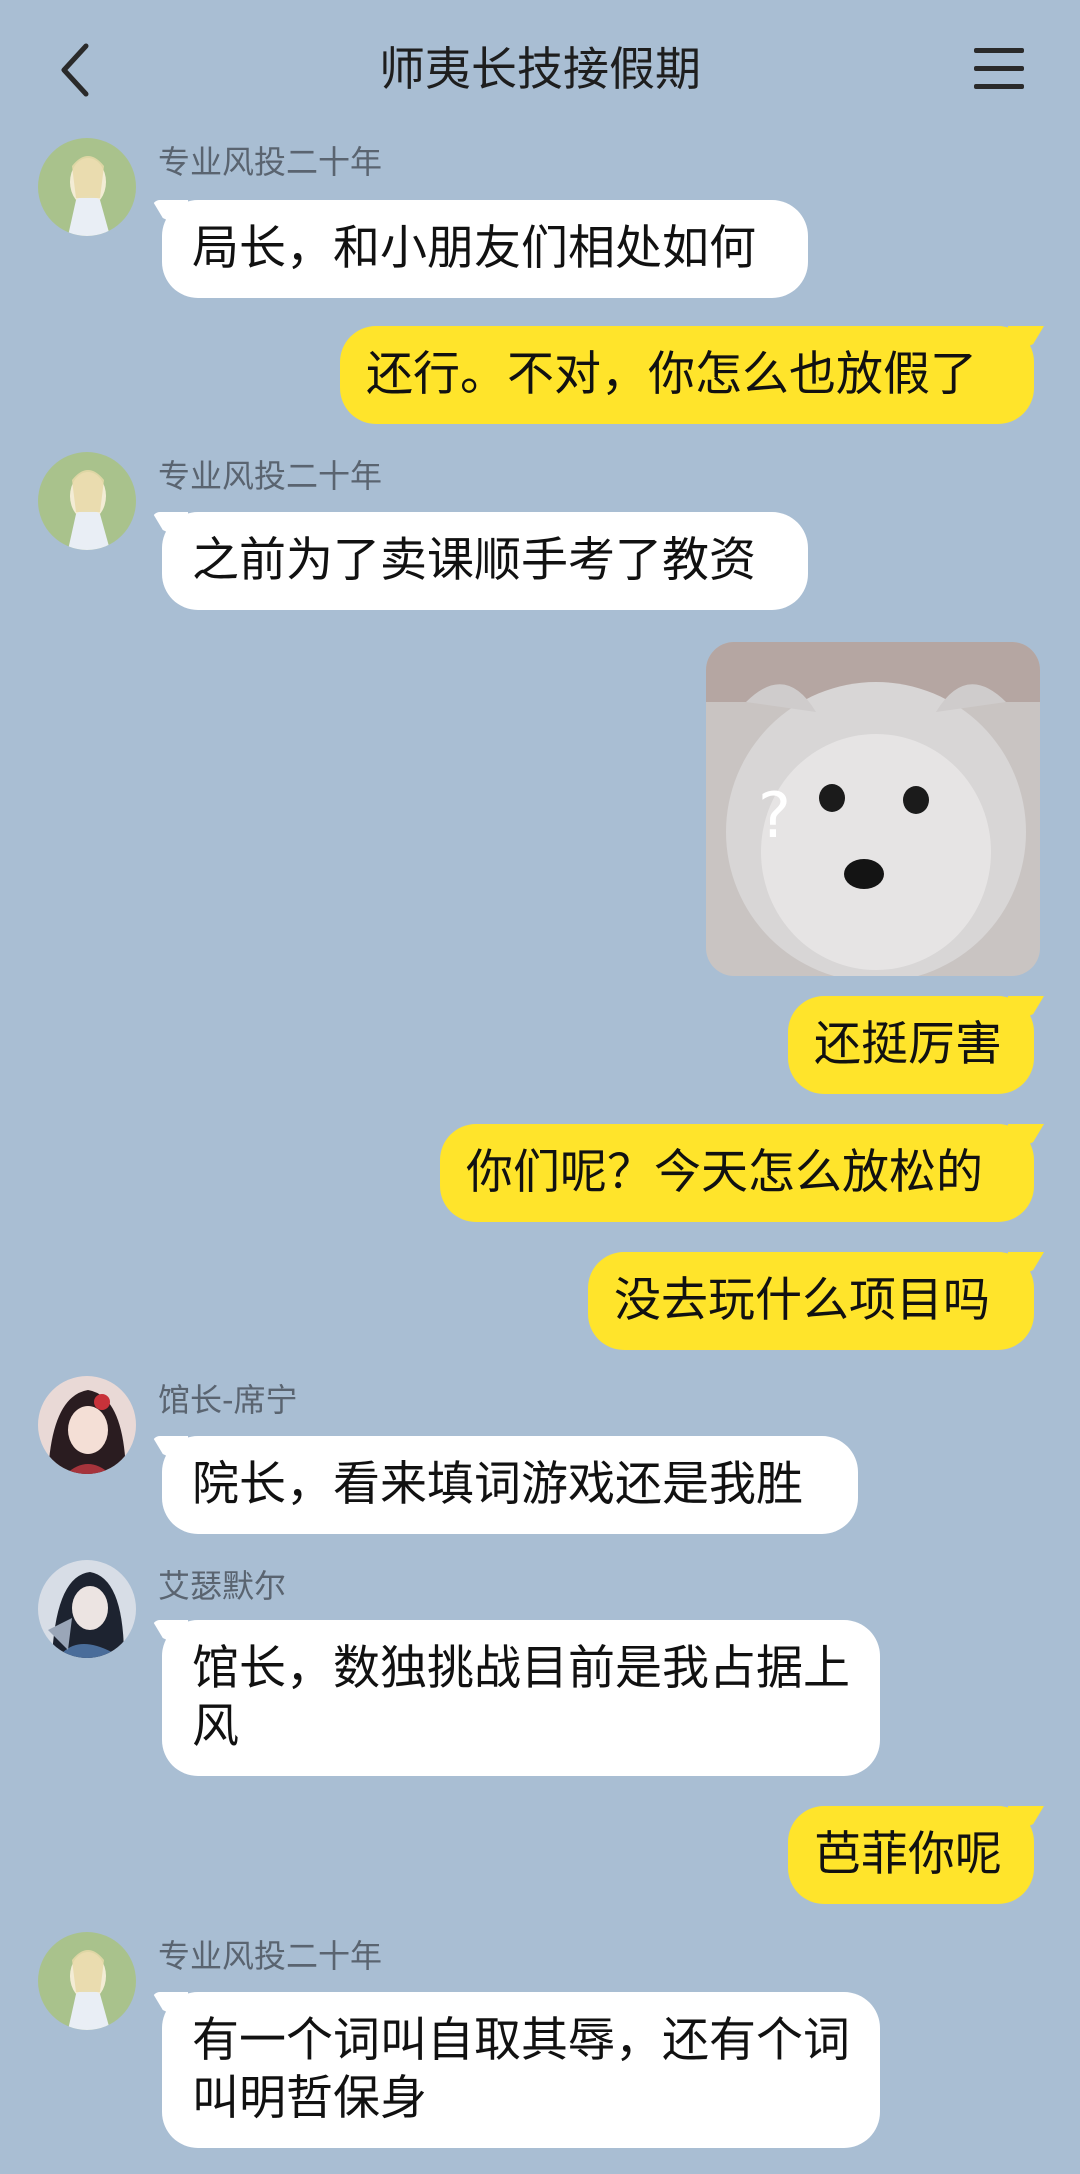 The height and width of the screenshot is (2174, 1080). I want to click on message-bubble: 有一个词叫自取其辱，还有个词叫明哲保身, so click(521, 2070).